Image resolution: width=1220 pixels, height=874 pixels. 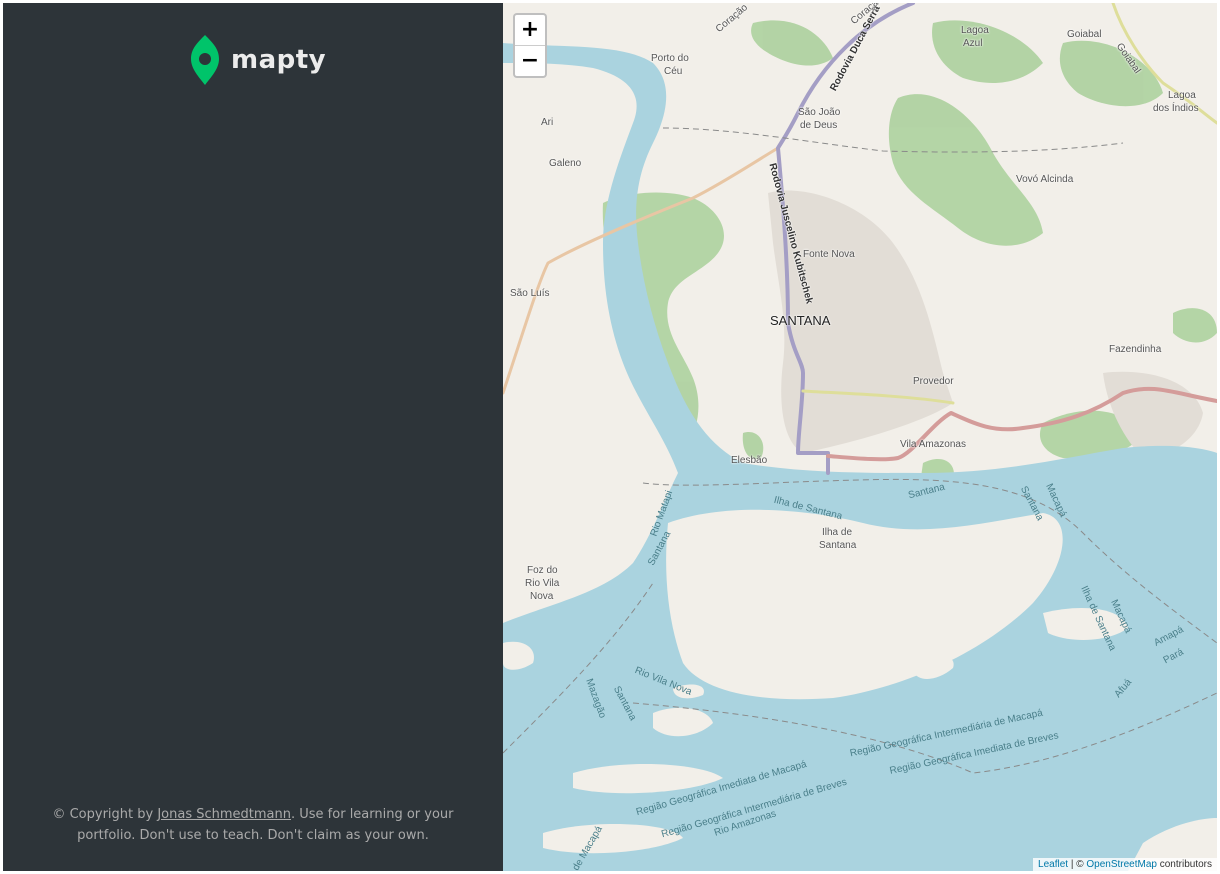 What do you see at coordinates (749, 460) in the screenshot?
I see `label-elesbao: Elesbão` at bounding box center [749, 460].